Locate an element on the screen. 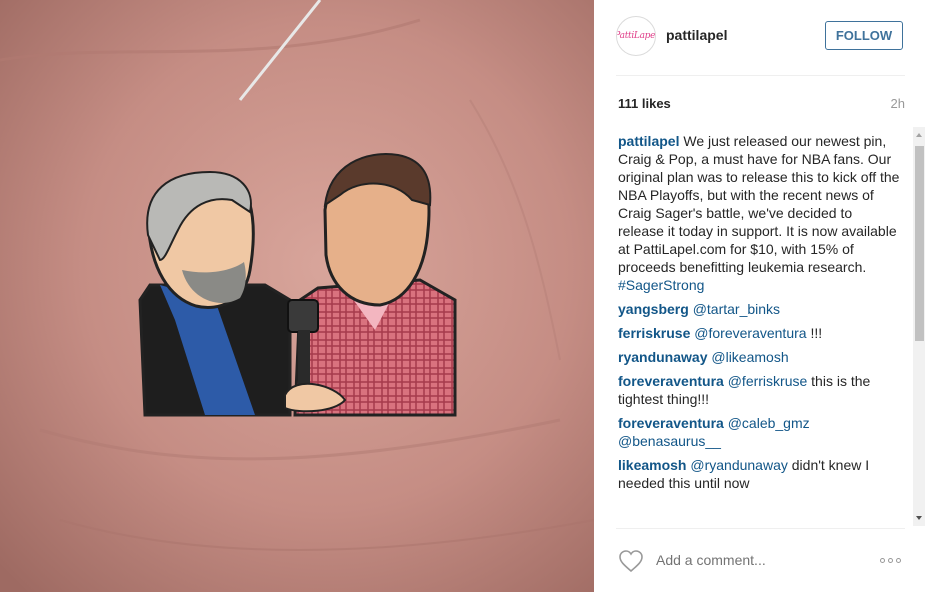  list-item: ryandunaway @likeamosh is located at coordinates (759, 357).